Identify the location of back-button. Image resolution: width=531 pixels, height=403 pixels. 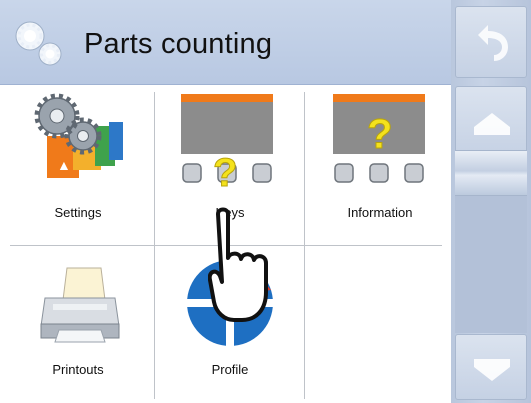
(491, 42).